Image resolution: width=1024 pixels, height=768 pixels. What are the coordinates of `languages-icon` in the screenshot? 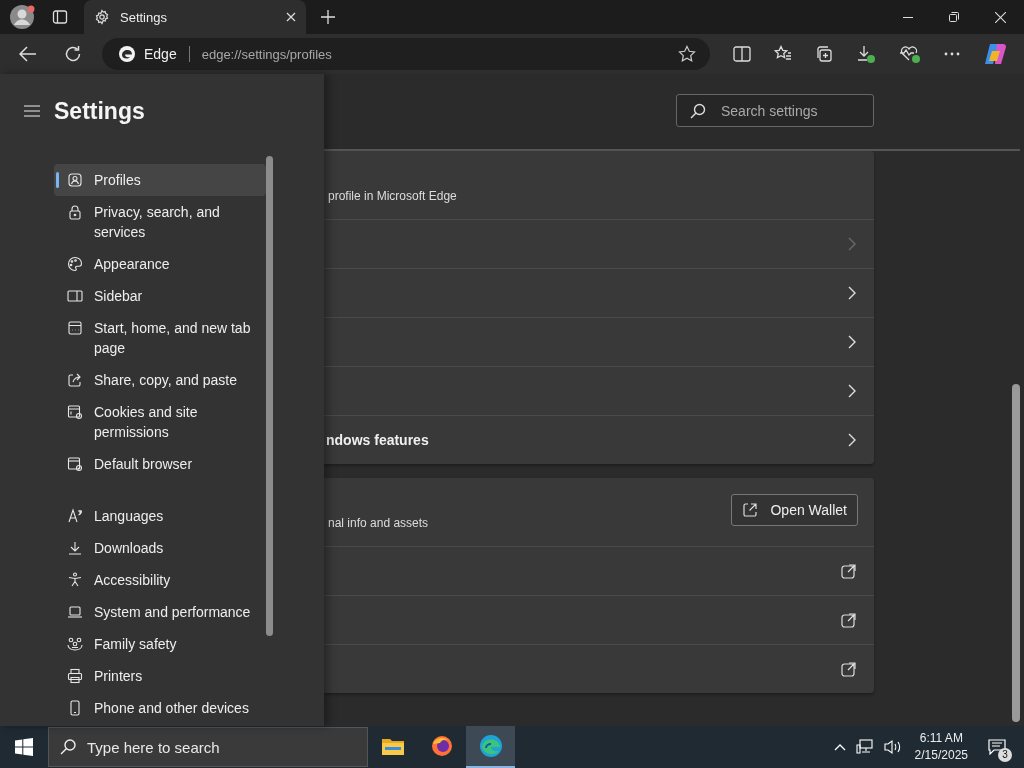 It's located at (75, 516).